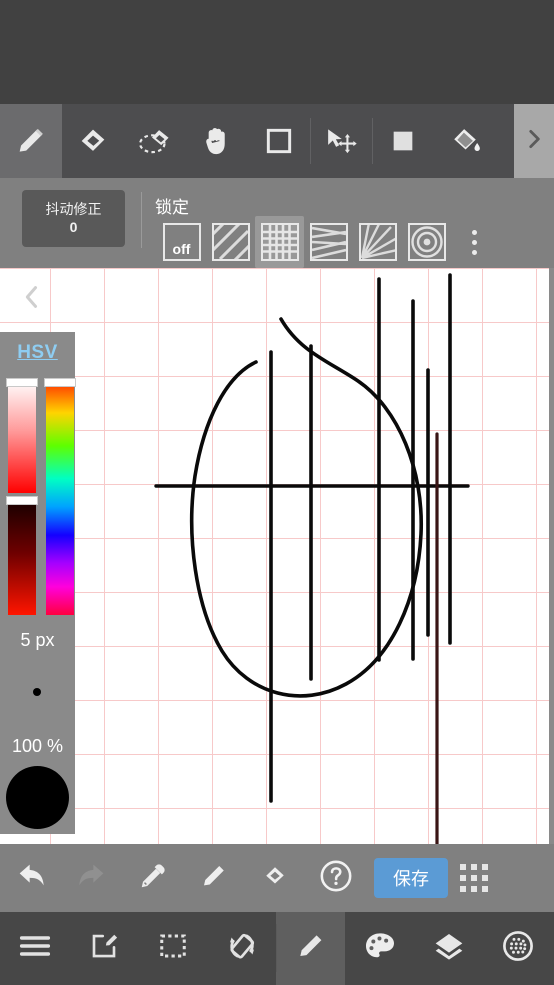 The height and width of the screenshot is (985, 554). I want to click on undo-arrow-icon, so click(31, 878).